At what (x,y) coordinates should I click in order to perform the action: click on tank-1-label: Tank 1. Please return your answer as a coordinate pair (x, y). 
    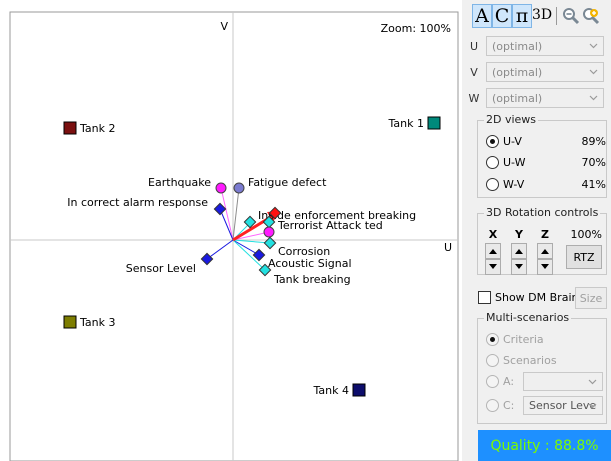
    Looking at the image, I should click on (406, 123).